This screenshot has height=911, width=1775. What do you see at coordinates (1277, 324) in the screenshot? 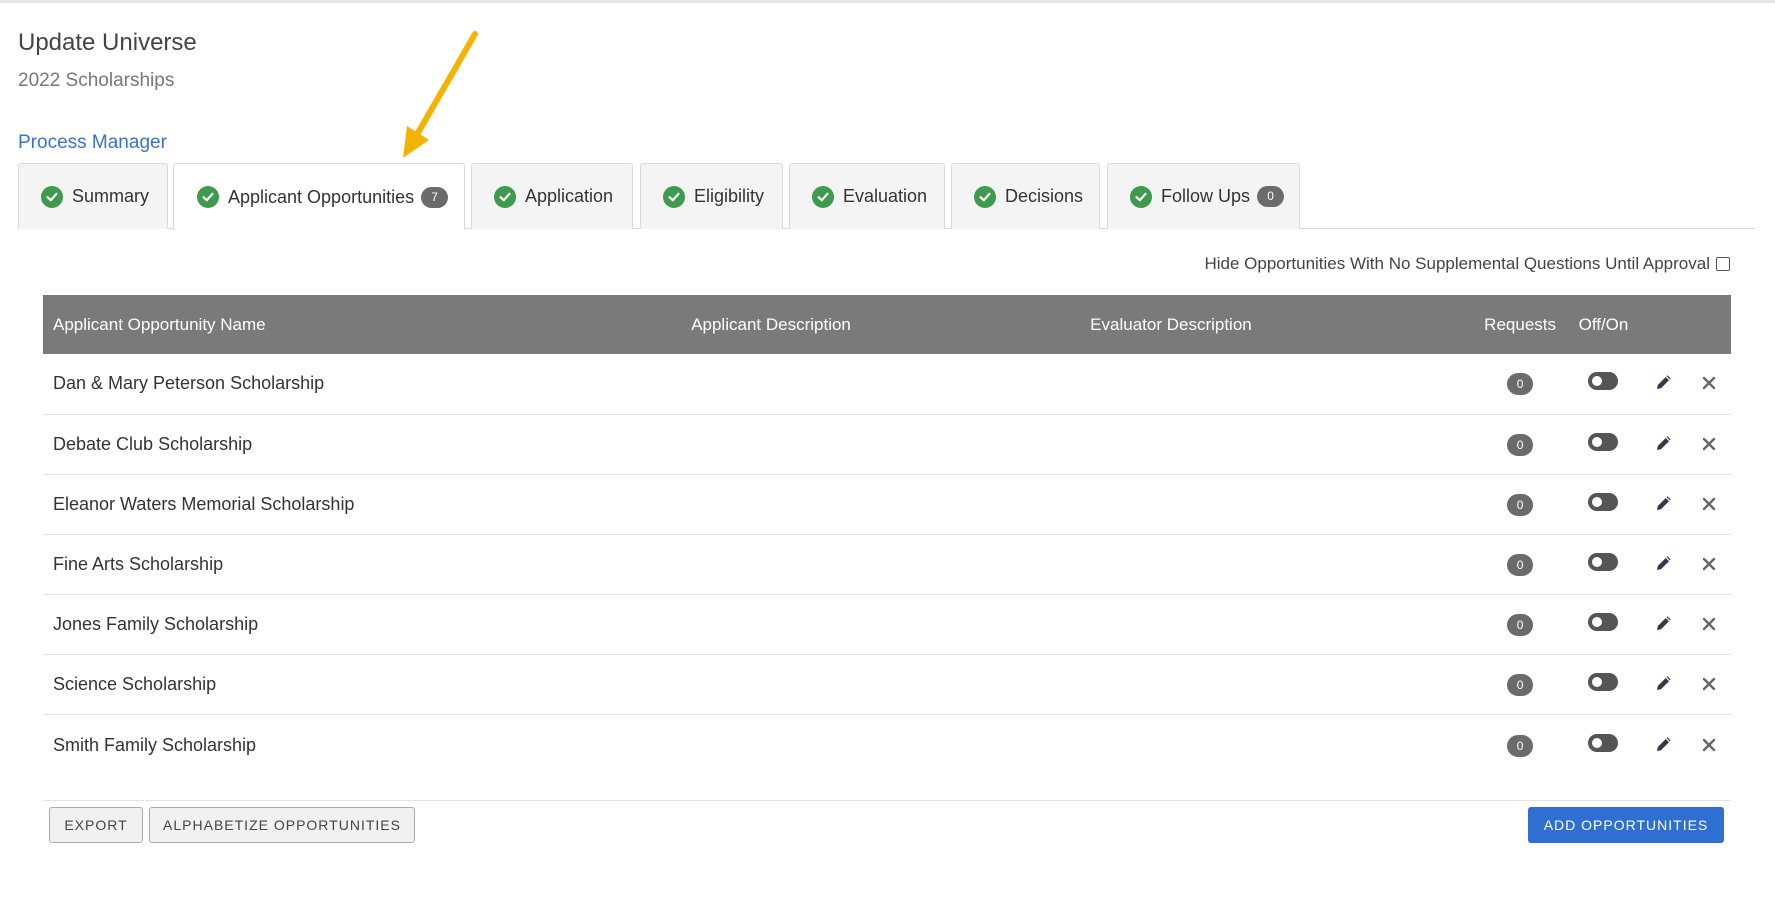
I see `column-header-evaluator-description: Evaluator Description` at bounding box center [1277, 324].